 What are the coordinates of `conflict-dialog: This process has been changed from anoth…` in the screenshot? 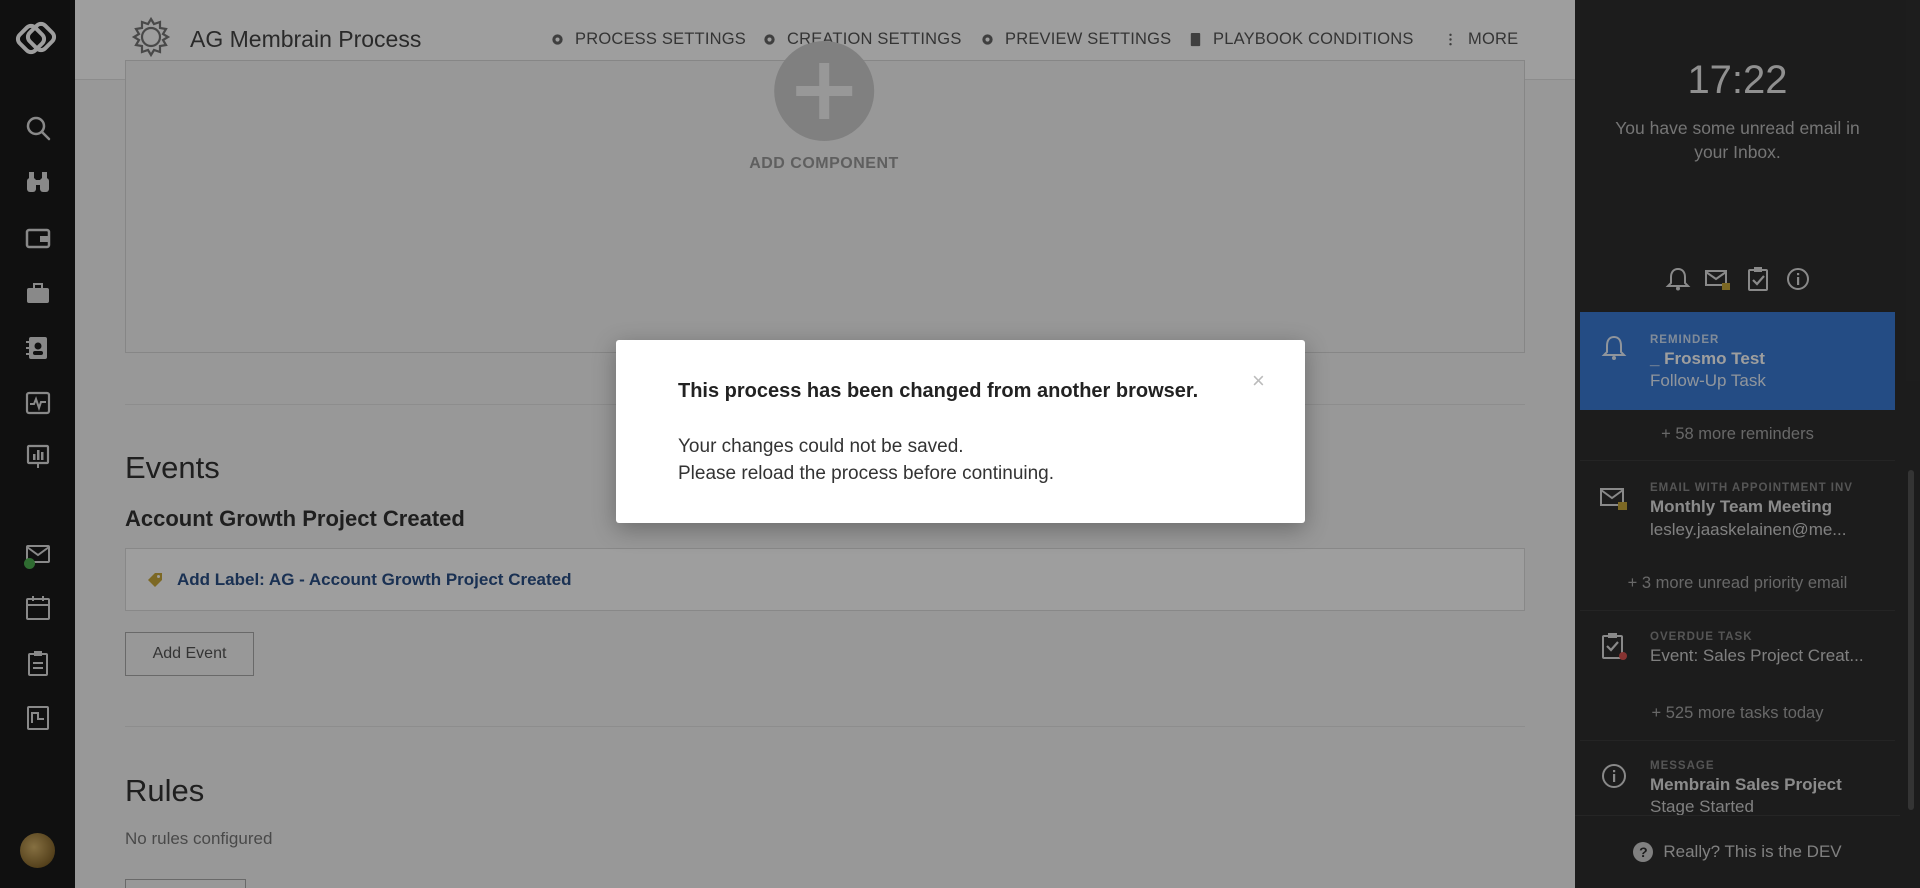 It's located at (960, 431).